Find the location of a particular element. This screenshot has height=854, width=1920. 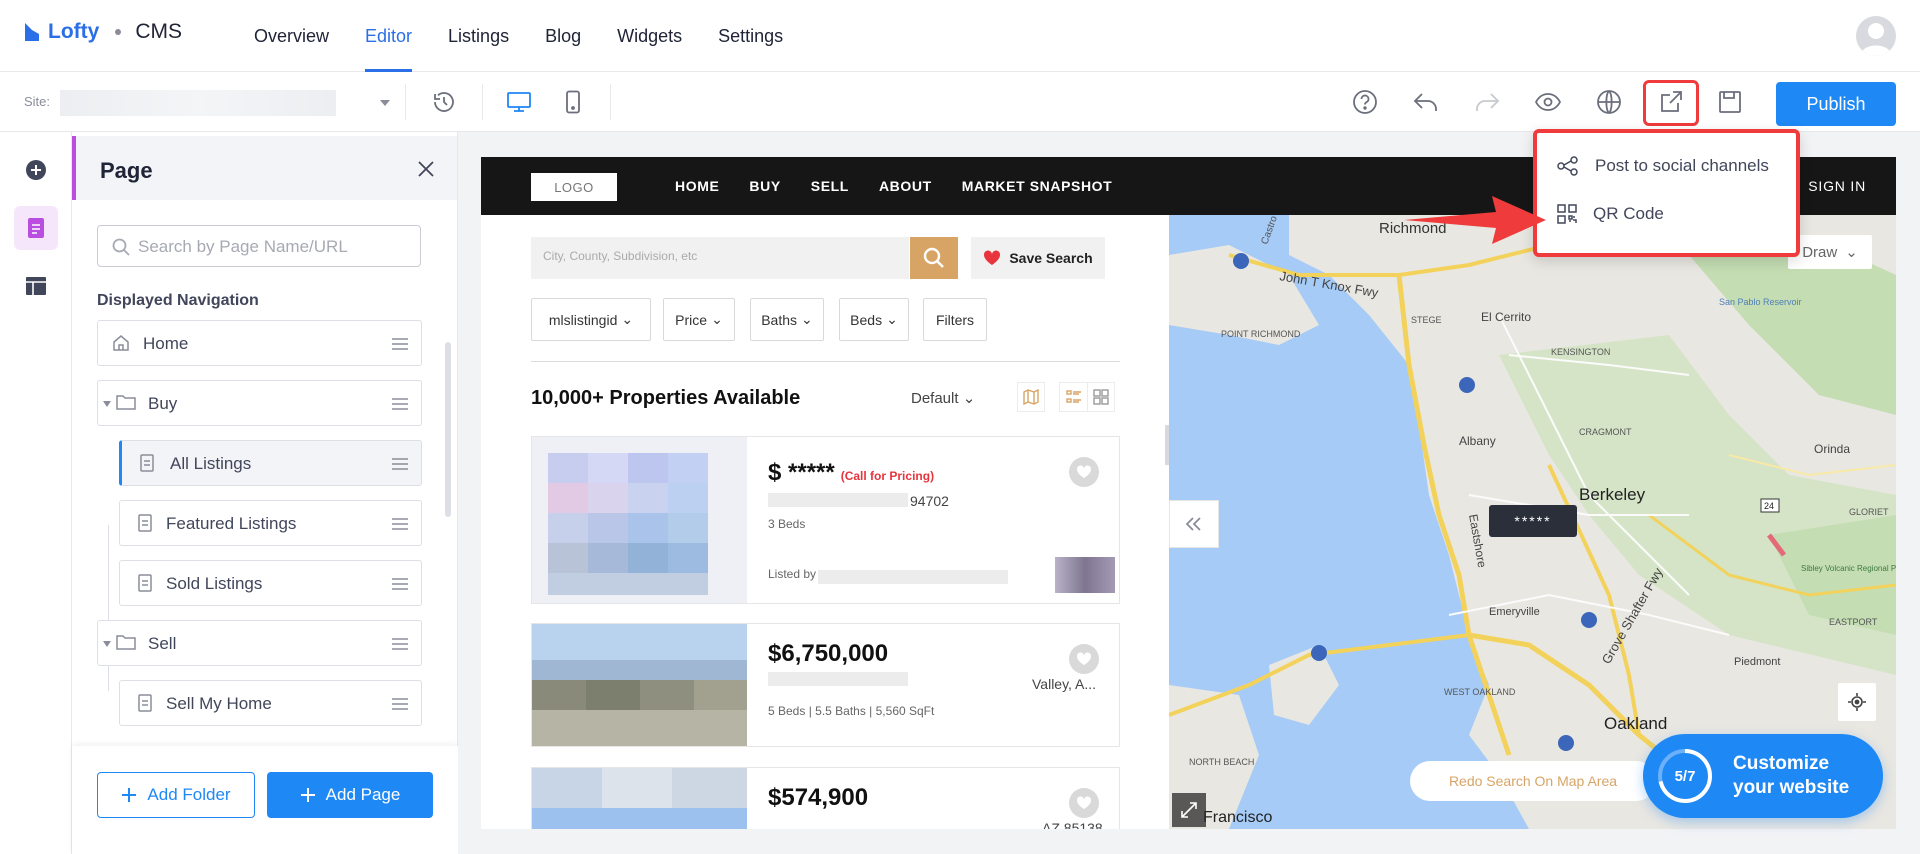

add-element-button is located at coordinates (36, 170).